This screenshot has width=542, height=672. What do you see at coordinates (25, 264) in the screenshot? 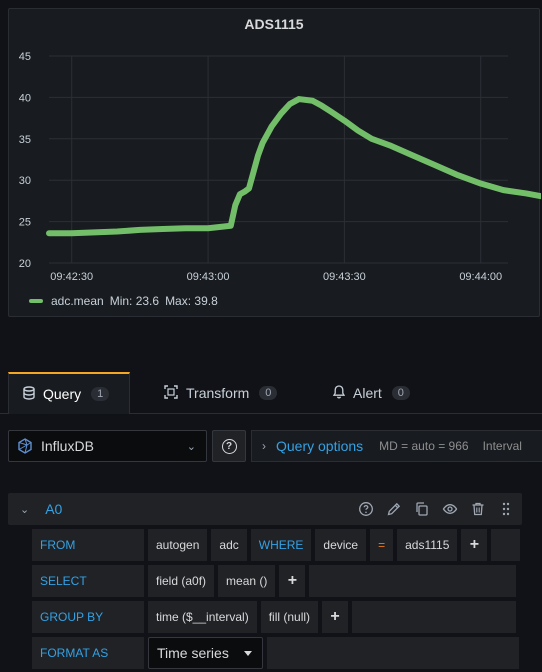
I see `y-tick-label: 20` at bounding box center [25, 264].